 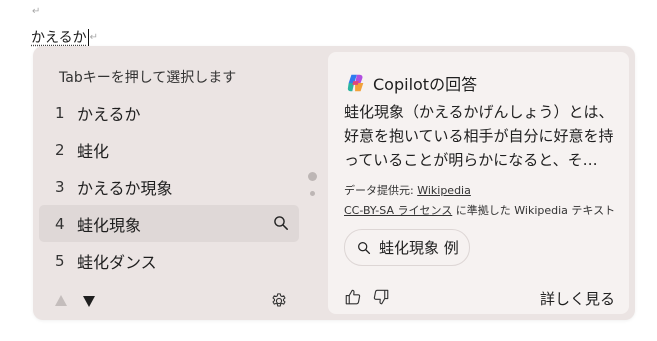 I want to click on document-line: かえるか ↵, so click(x=64, y=37).